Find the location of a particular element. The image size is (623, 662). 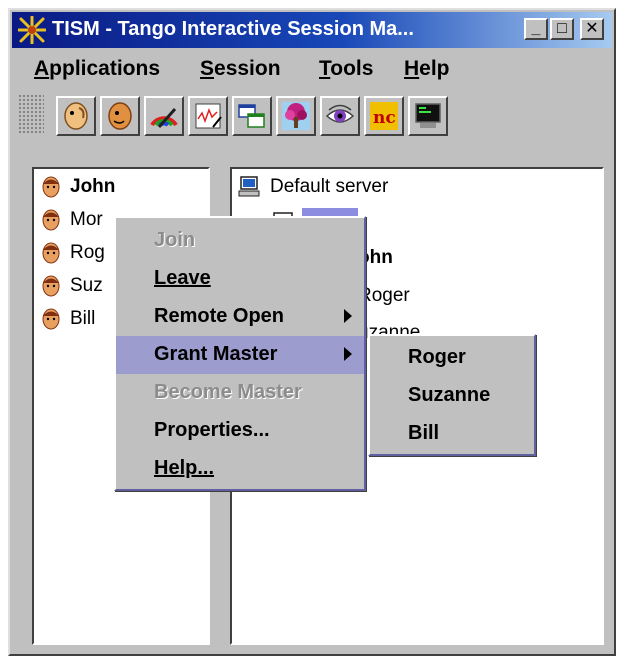

menu-become-master-label: Become Master is located at coordinates (228, 392).